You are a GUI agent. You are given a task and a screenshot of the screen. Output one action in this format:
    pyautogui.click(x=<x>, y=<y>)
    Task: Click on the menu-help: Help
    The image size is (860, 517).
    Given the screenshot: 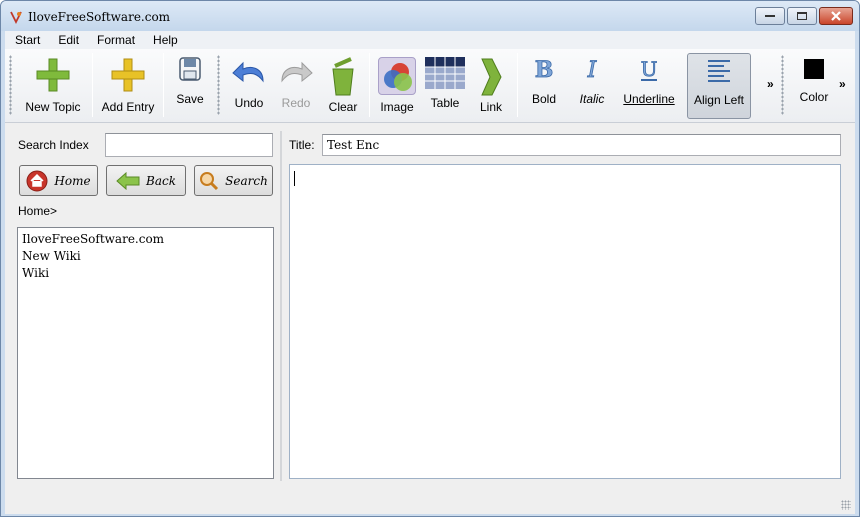 What is the action you would take?
    pyautogui.click(x=164, y=40)
    